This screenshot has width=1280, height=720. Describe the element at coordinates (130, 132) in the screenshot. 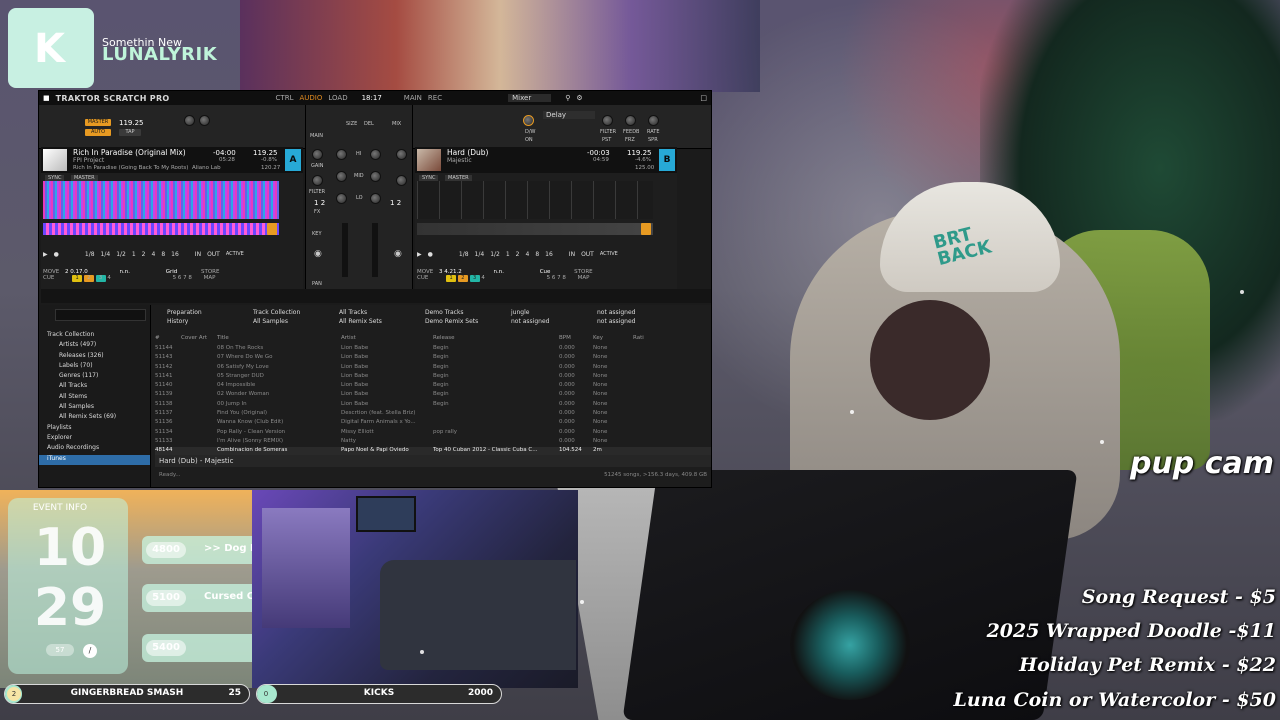

I see `fx-tap-button: TAP` at that location.